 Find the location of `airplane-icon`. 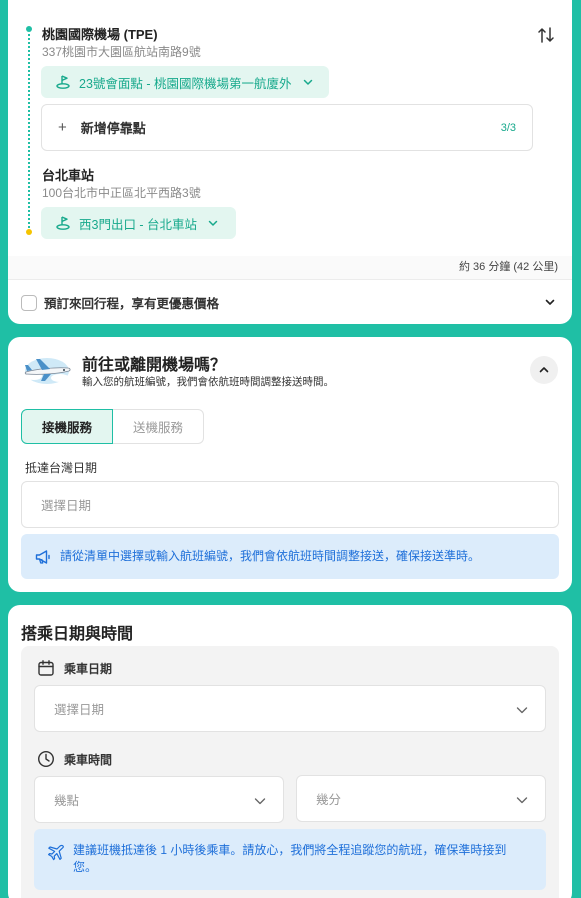

airplane-icon is located at coordinates (56, 852).